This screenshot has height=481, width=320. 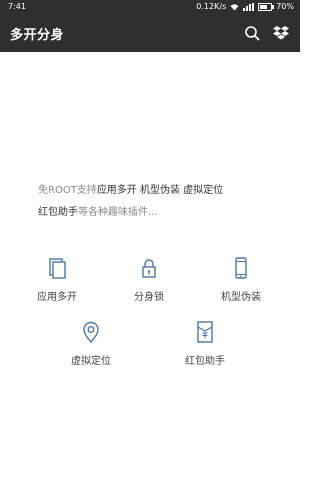 What do you see at coordinates (241, 279) in the screenshot?
I see `feature-phone-disguise: 机型伪装` at bounding box center [241, 279].